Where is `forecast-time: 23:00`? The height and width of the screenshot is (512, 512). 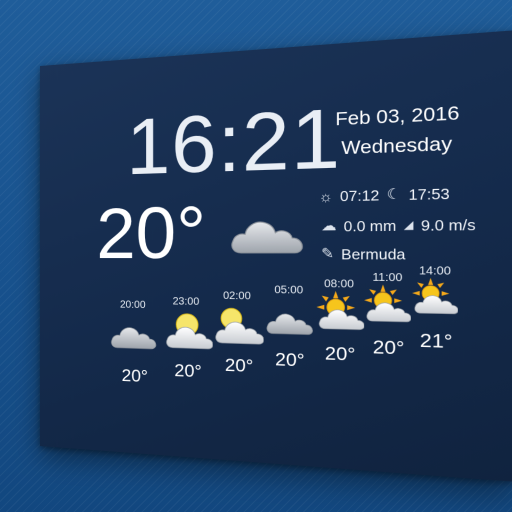
forecast-time: 23:00 is located at coordinates (186, 302).